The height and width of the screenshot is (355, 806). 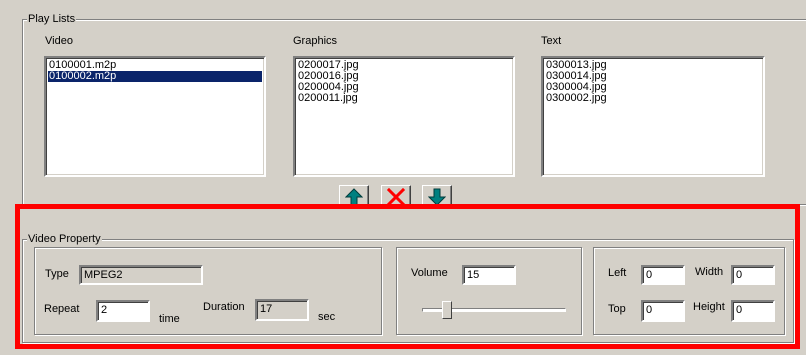 What do you see at coordinates (489, 291) in the screenshot?
I see `volume-panel` at bounding box center [489, 291].